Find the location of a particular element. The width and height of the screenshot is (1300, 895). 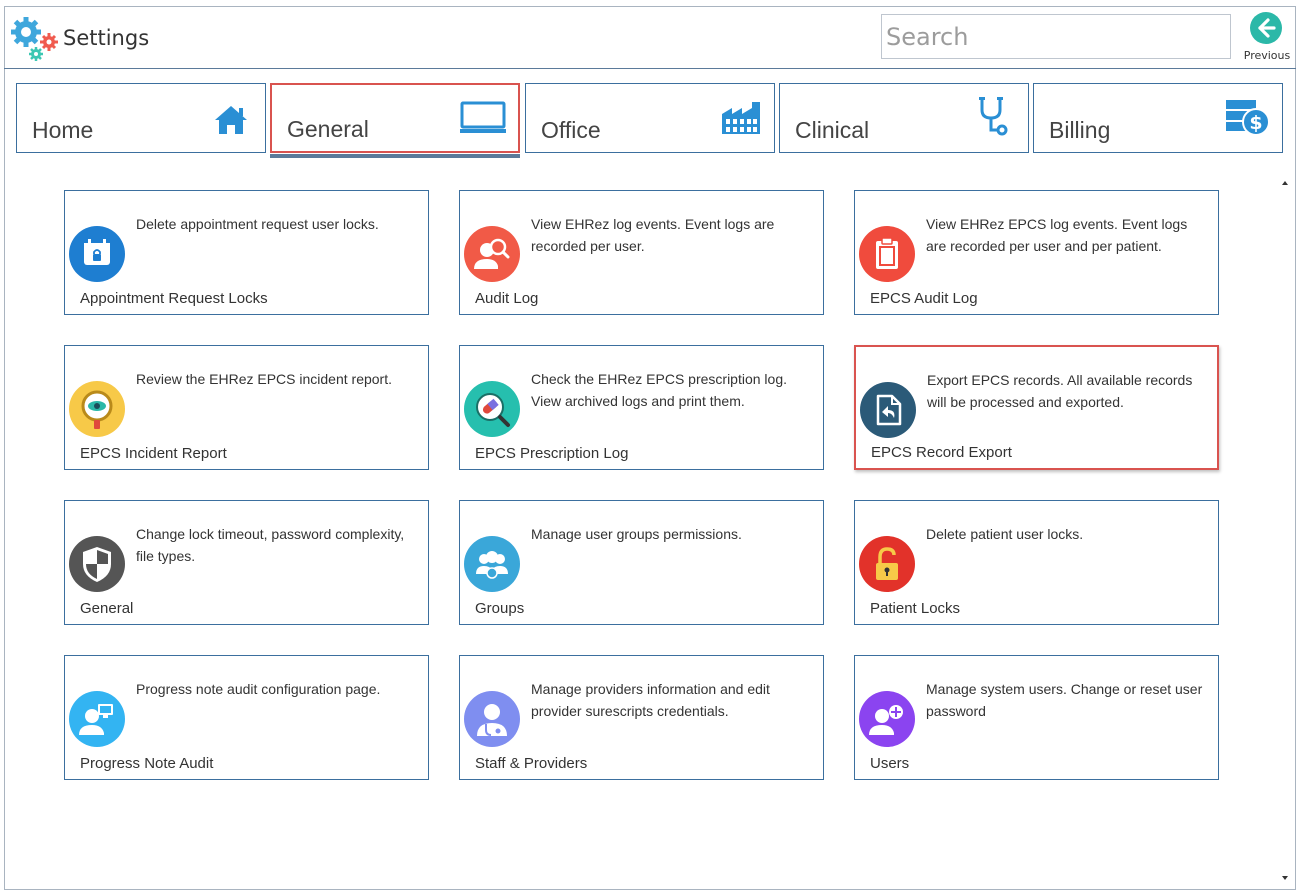

doctor-stethoscope-icon is located at coordinates (492, 719).